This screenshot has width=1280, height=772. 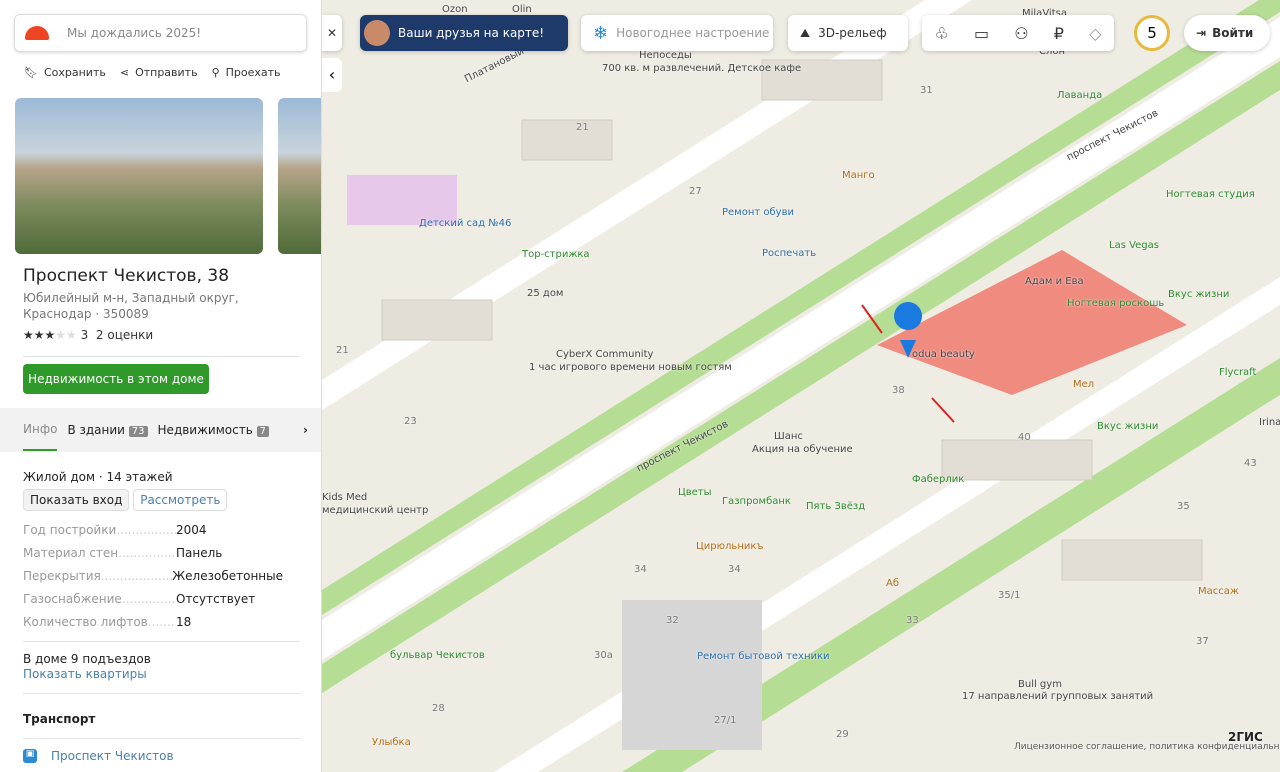 I want to click on house-number: 35/1, so click(x=1009, y=595).